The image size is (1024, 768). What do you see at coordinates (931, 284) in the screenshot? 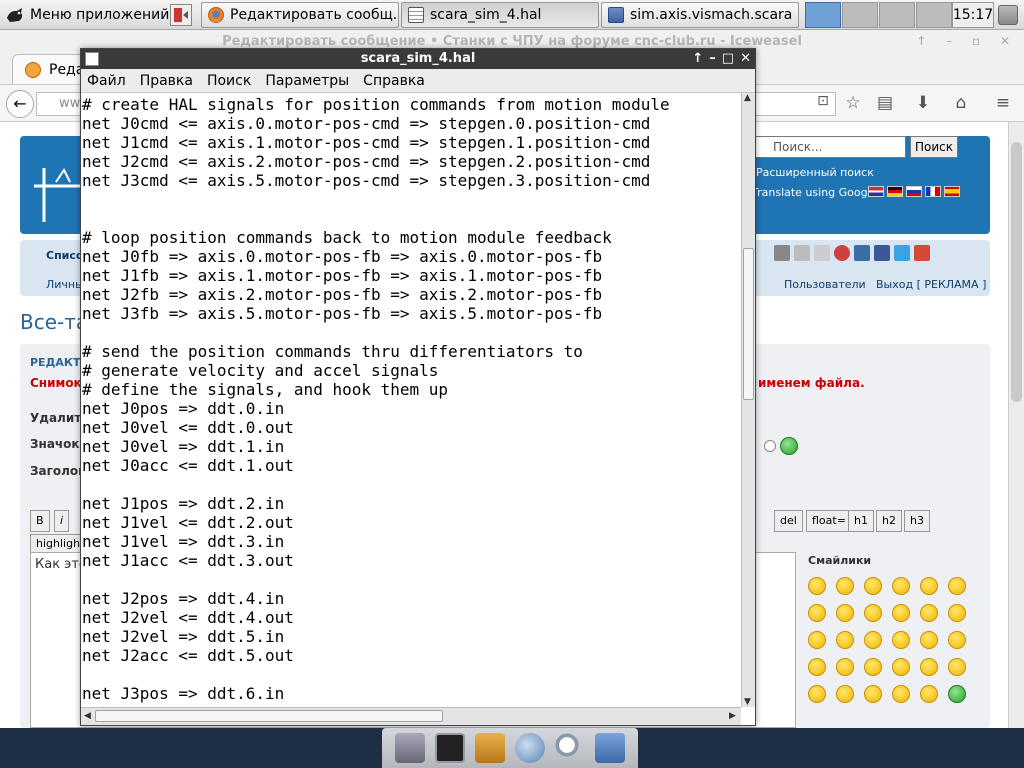
I see `menu-logout-link: Выход [ РЕКЛАМА ]` at bounding box center [931, 284].